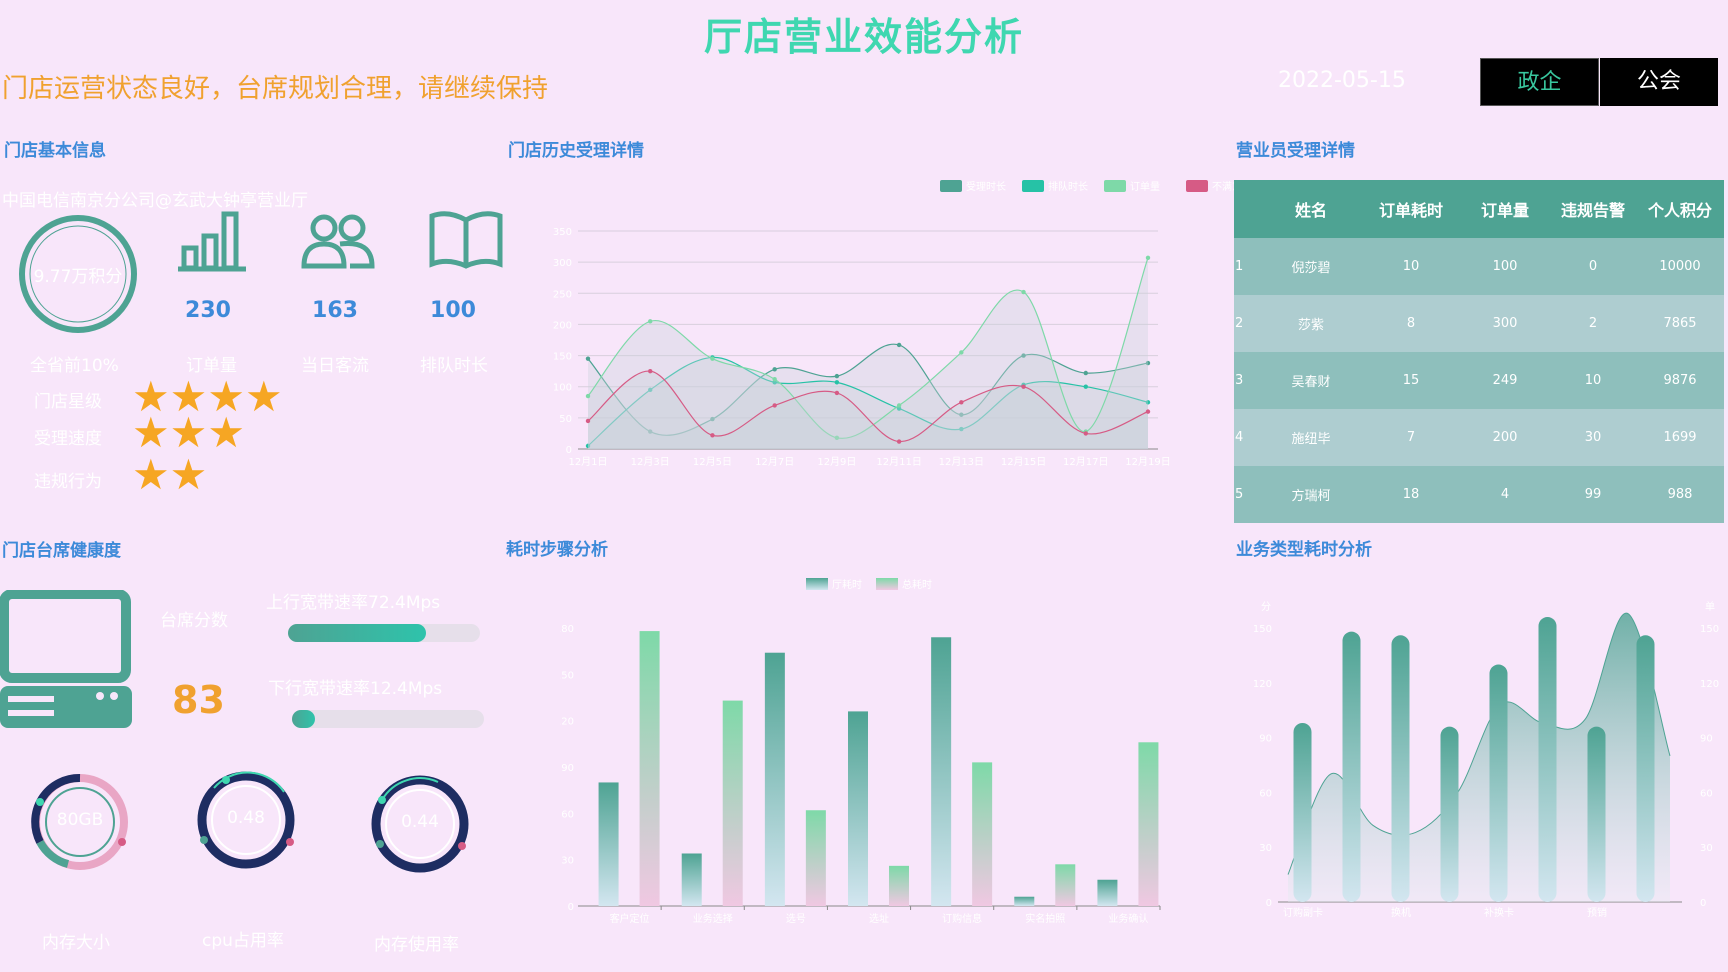  Describe the element at coordinates (1247, 380) in the screenshot. I see `table-cell: 3` at that location.